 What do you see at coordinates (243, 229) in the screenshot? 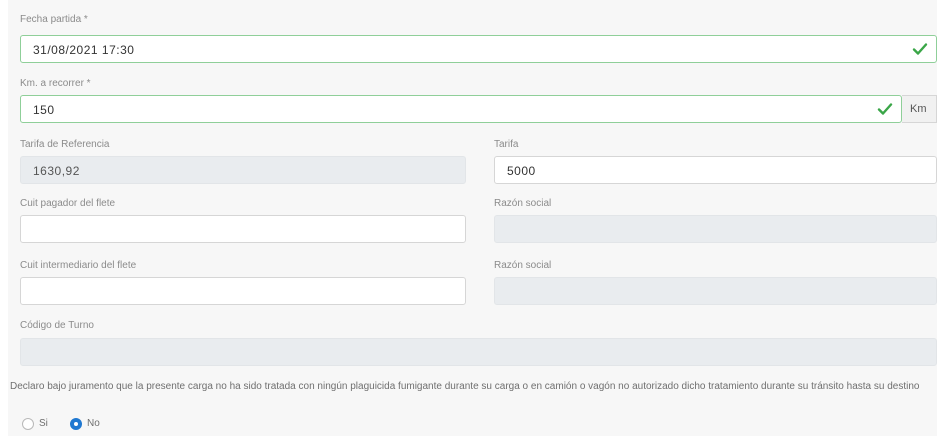
I see `cuit-pagador-input` at bounding box center [243, 229].